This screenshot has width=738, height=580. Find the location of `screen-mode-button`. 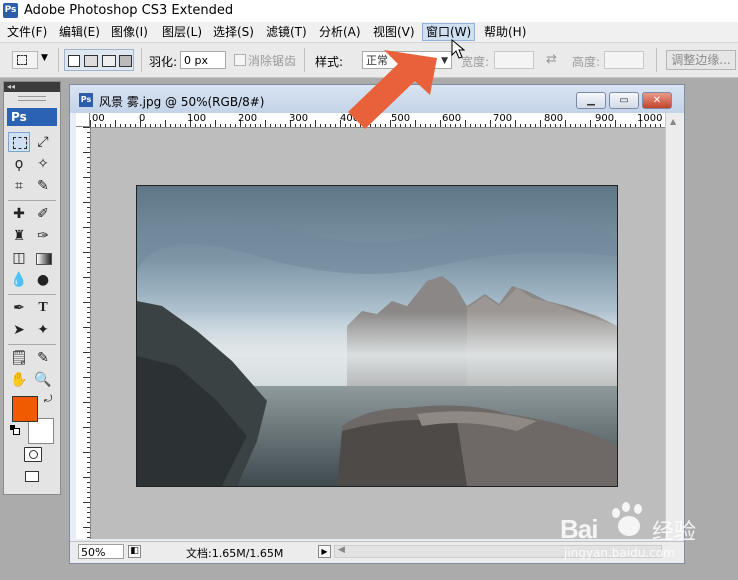

screen-mode-button is located at coordinates (32, 477).